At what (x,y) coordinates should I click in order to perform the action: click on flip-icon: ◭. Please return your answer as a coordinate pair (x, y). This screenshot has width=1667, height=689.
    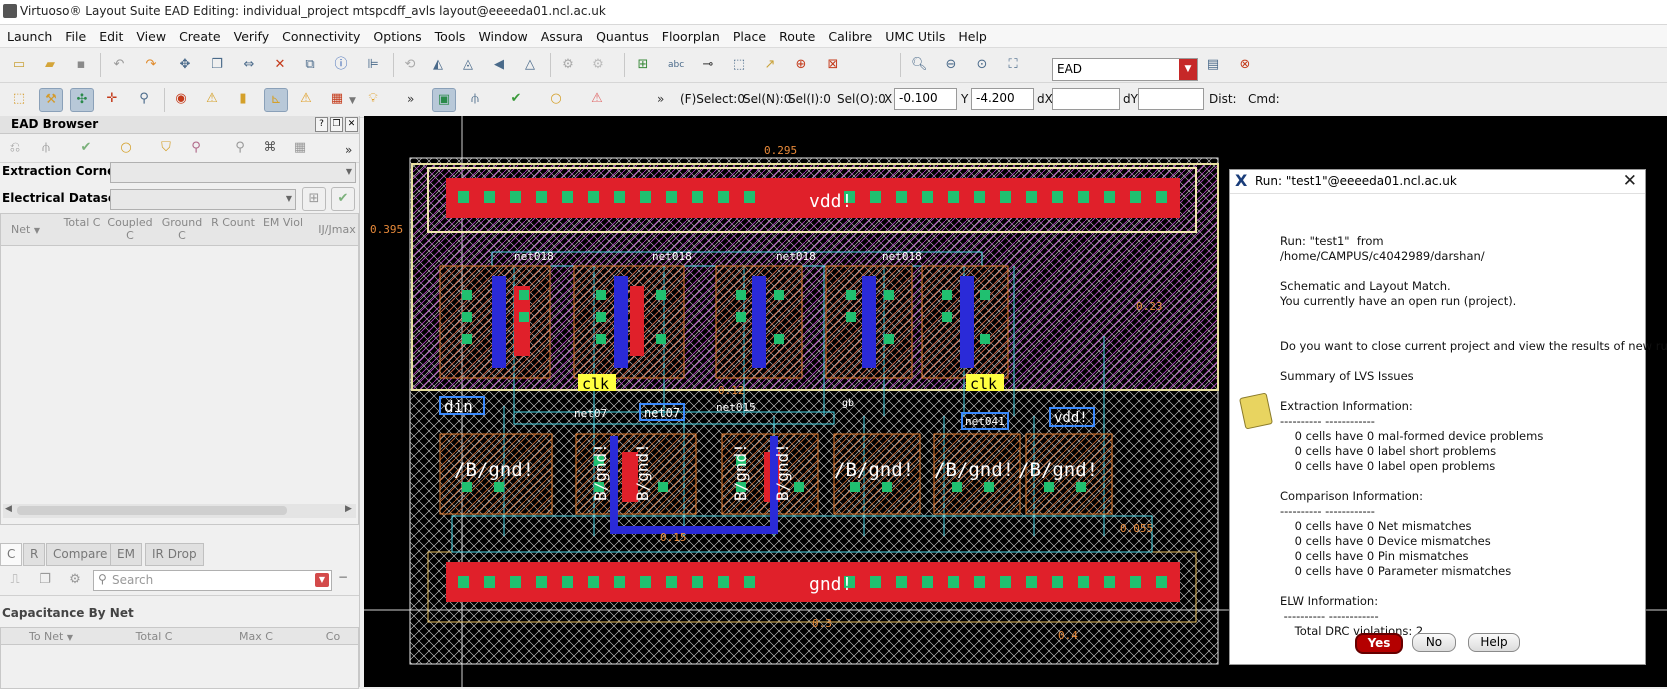
    Looking at the image, I should click on (438, 65).